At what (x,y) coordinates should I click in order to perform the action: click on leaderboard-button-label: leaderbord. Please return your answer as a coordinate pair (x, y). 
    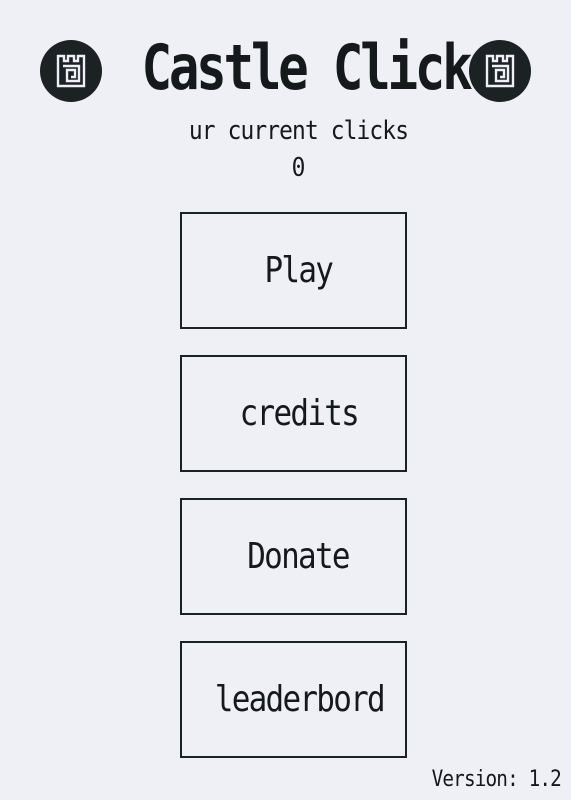
    Looking at the image, I should click on (300, 699).